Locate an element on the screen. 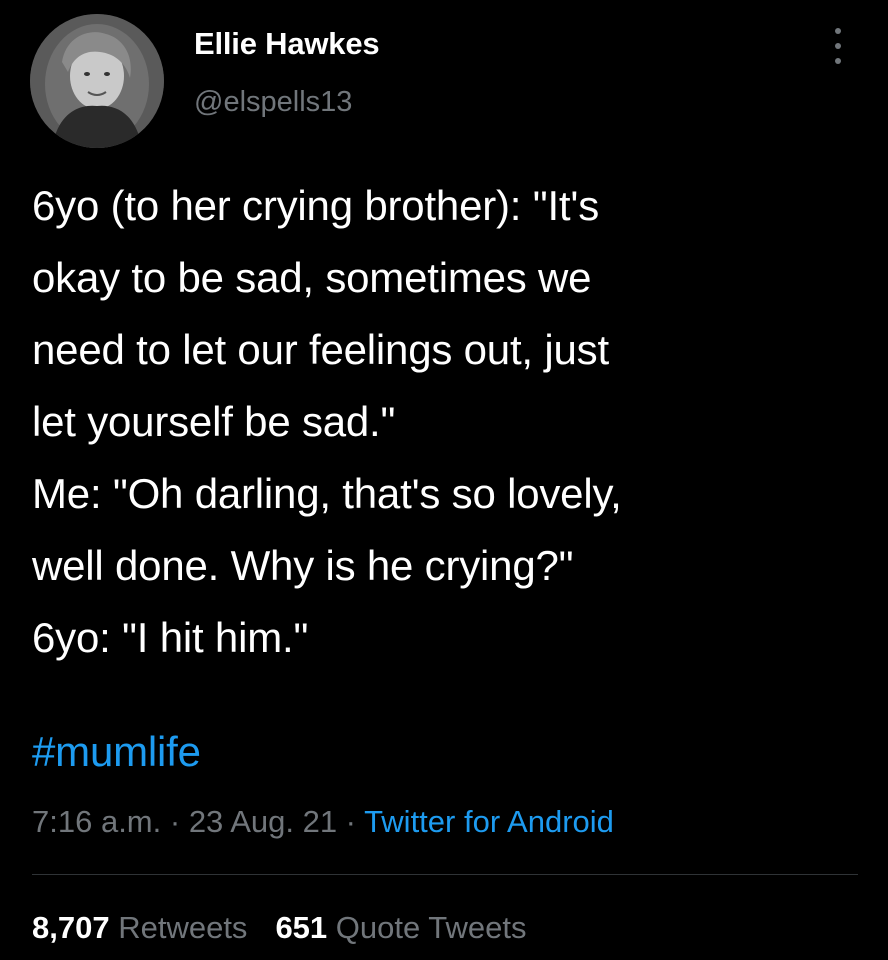 The image size is (888, 960). quote-tweets-count: 651 is located at coordinates (301, 927).